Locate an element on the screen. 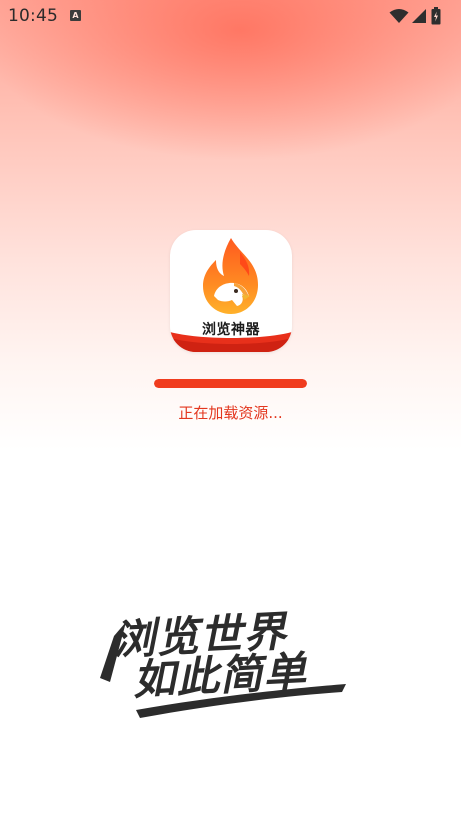 The height and width of the screenshot is (819, 461). status-time: 10:45 is located at coordinates (33, 16).